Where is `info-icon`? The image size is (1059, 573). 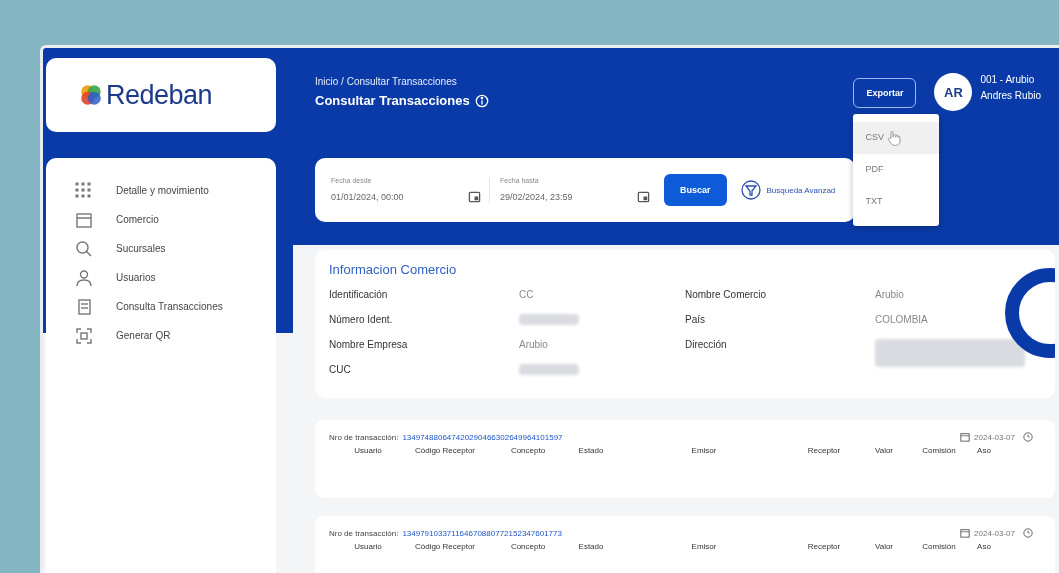
info-icon is located at coordinates (481, 100).